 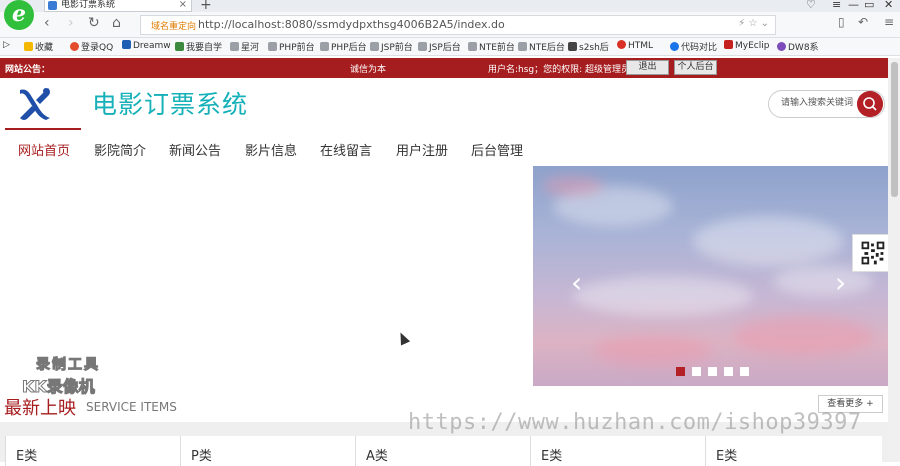 What do you see at coordinates (811, 5) in the screenshot?
I see `pin-icon: ♡` at bounding box center [811, 5].